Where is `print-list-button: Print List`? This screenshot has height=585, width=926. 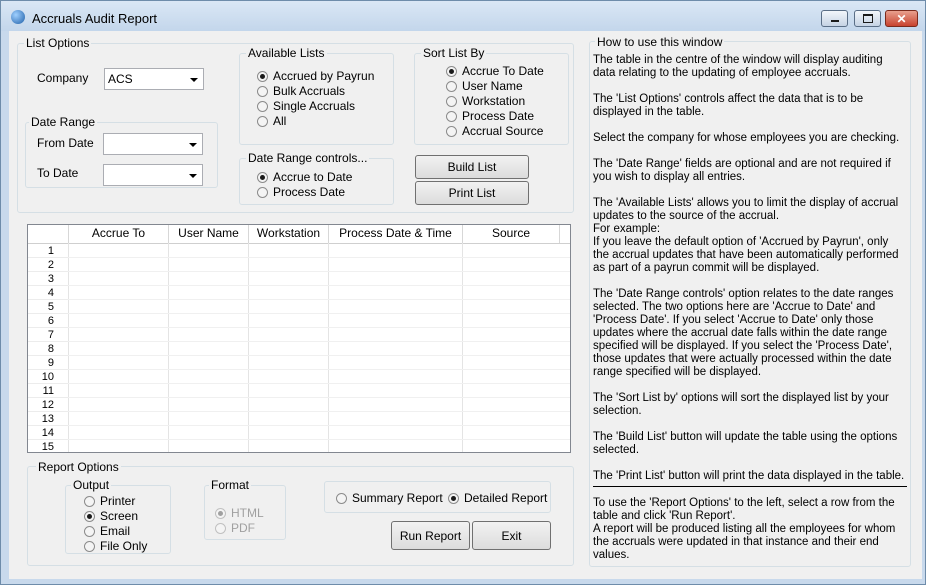
print-list-button: Print List is located at coordinates (472, 193).